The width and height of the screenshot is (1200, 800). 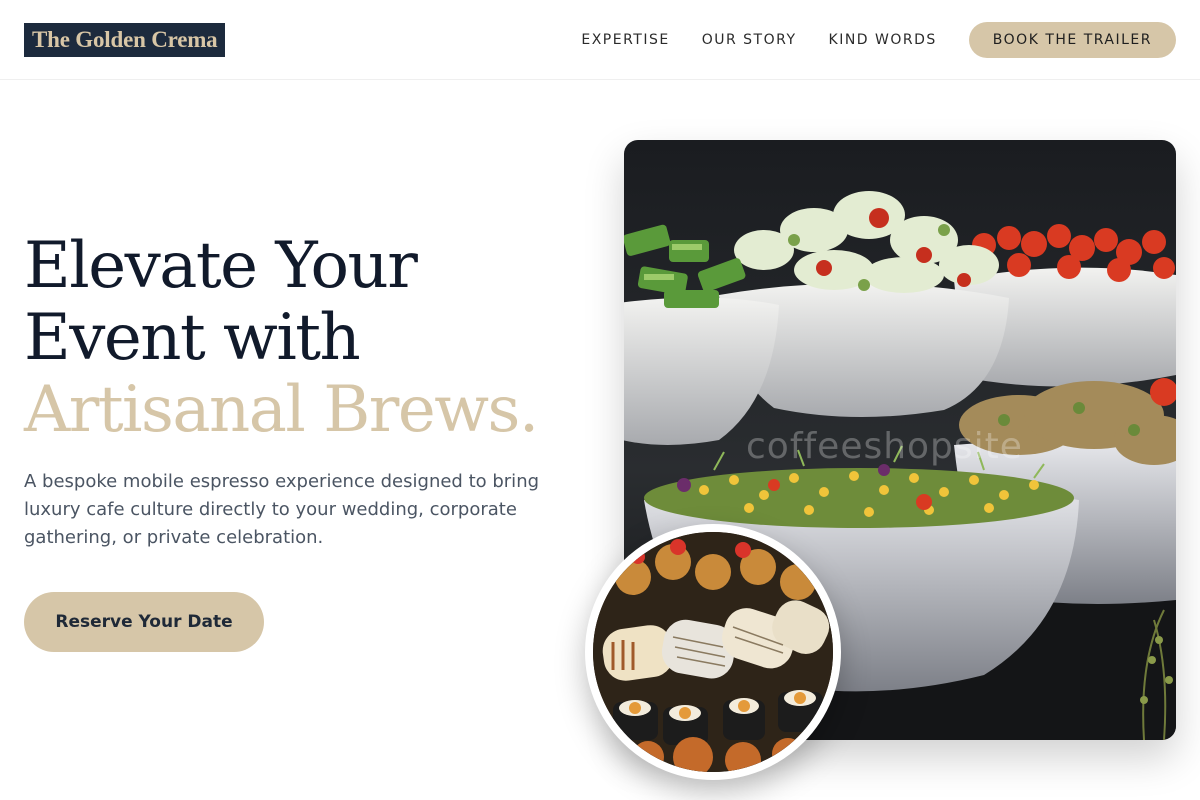 I want to click on headline-accent: Artisanal Brews., so click(x=281, y=410).